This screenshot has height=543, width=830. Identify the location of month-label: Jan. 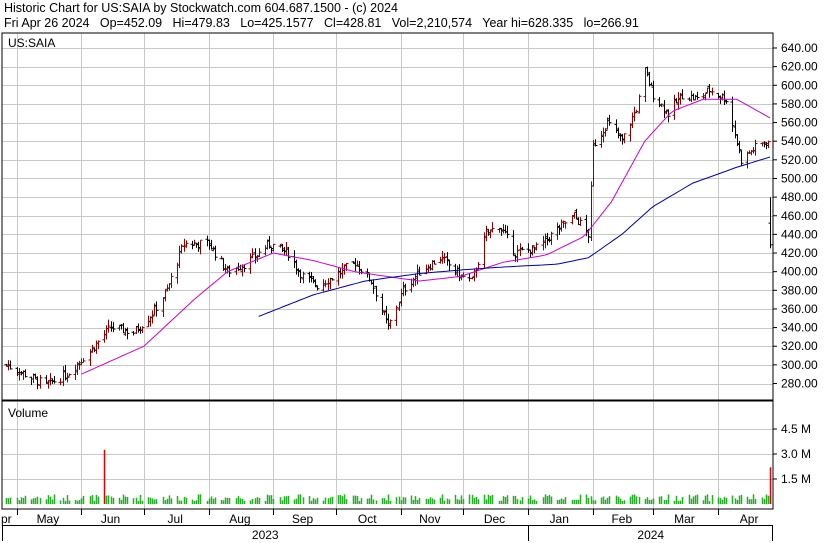
(559, 519).